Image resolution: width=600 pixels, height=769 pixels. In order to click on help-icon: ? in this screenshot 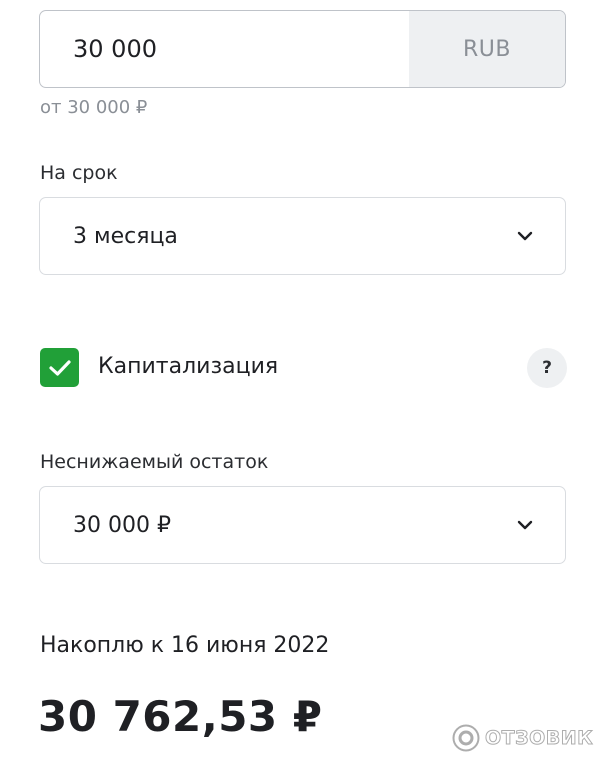, I will do `click(547, 368)`.